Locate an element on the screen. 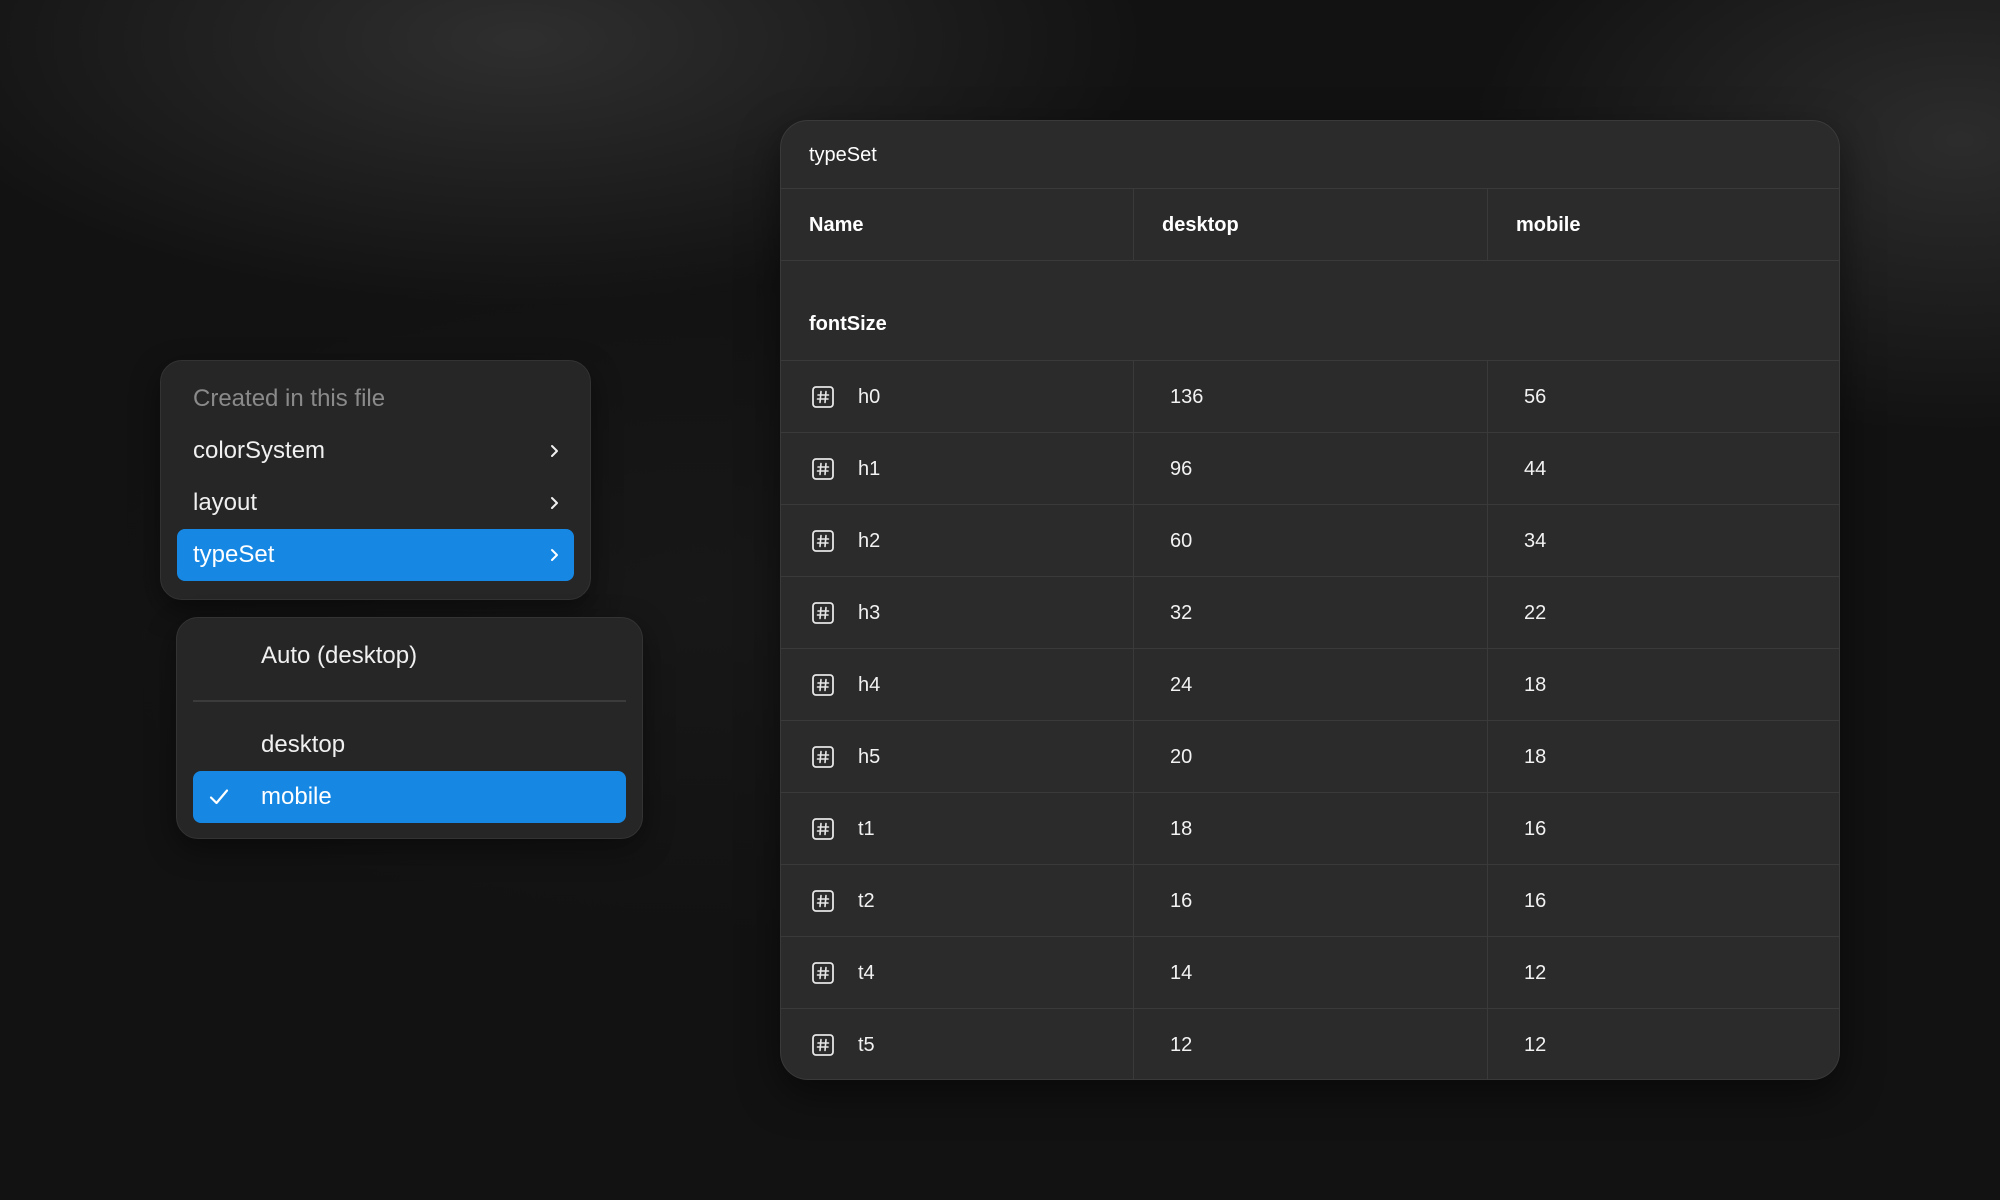 The image size is (2000, 1200). collection-item-colorsystem: colorSystem is located at coordinates (375, 451).